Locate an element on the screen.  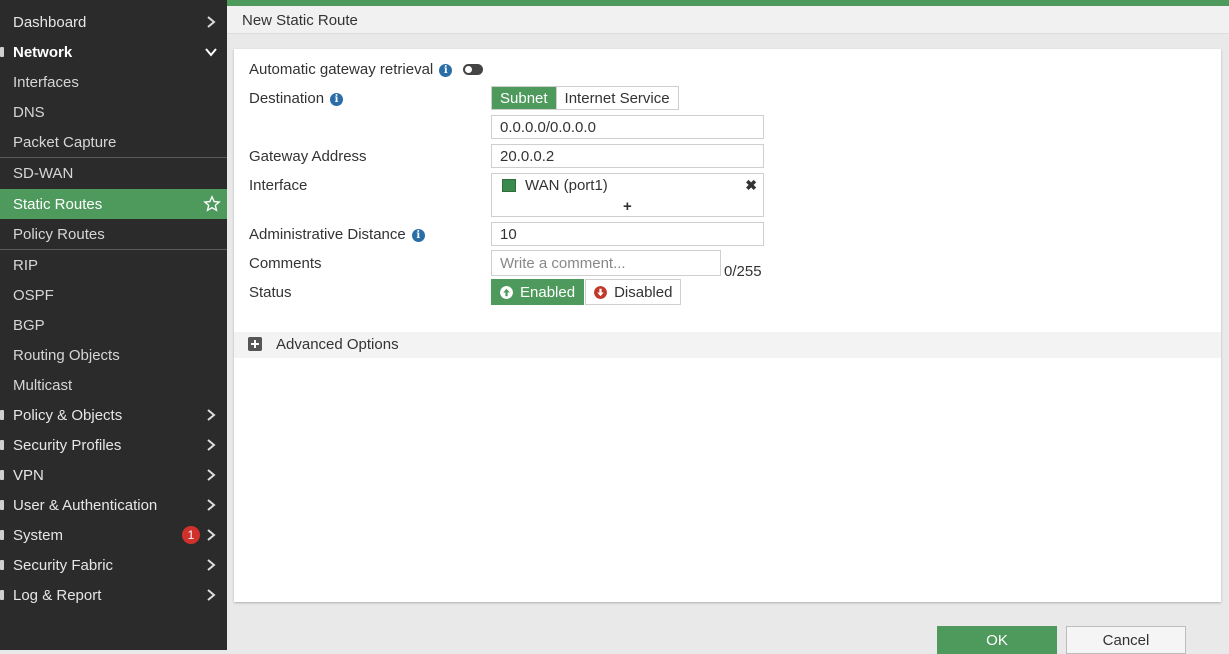
interface-selector: WAN (port1) ✖ + is located at coordinates (627, 195).